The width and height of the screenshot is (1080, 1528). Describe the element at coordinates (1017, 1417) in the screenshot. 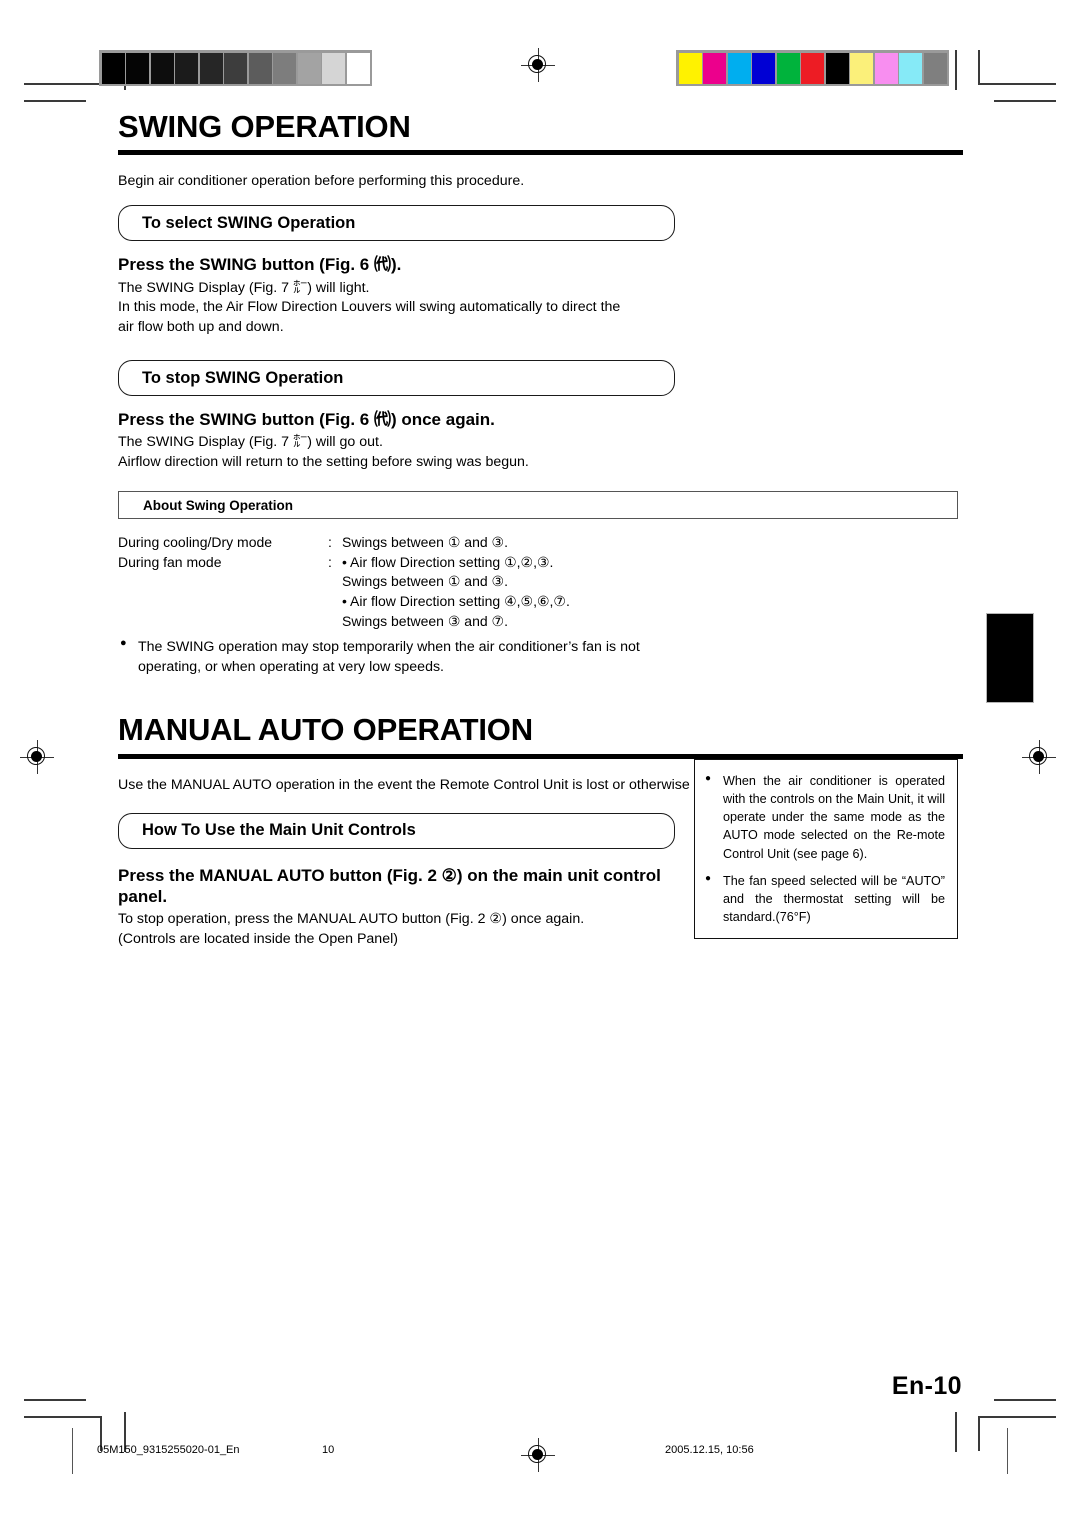

I see `crop-mark-bottom-right-h` at that location.